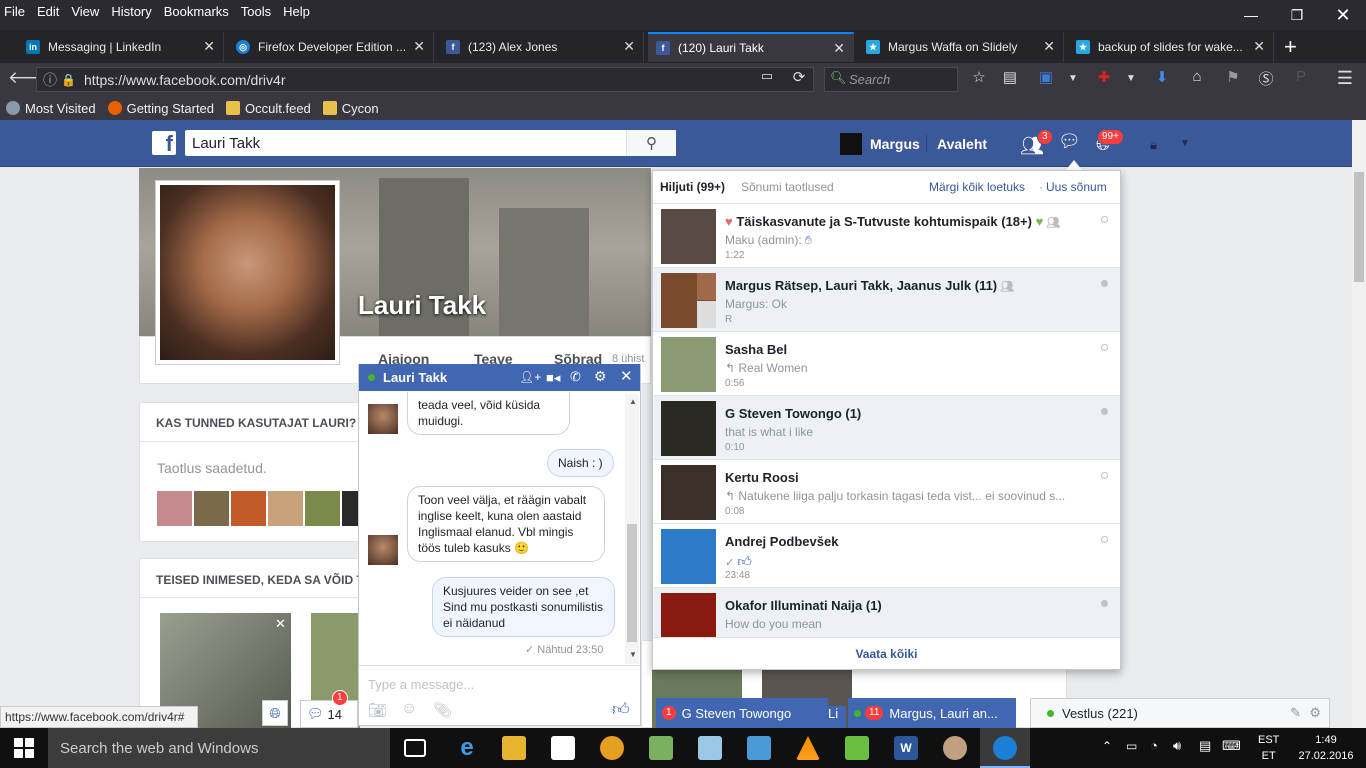  Describe the element at coordinates (1010, 77) in the screenshot. I see `bookmarks-menu-icon: ▤` at that location.